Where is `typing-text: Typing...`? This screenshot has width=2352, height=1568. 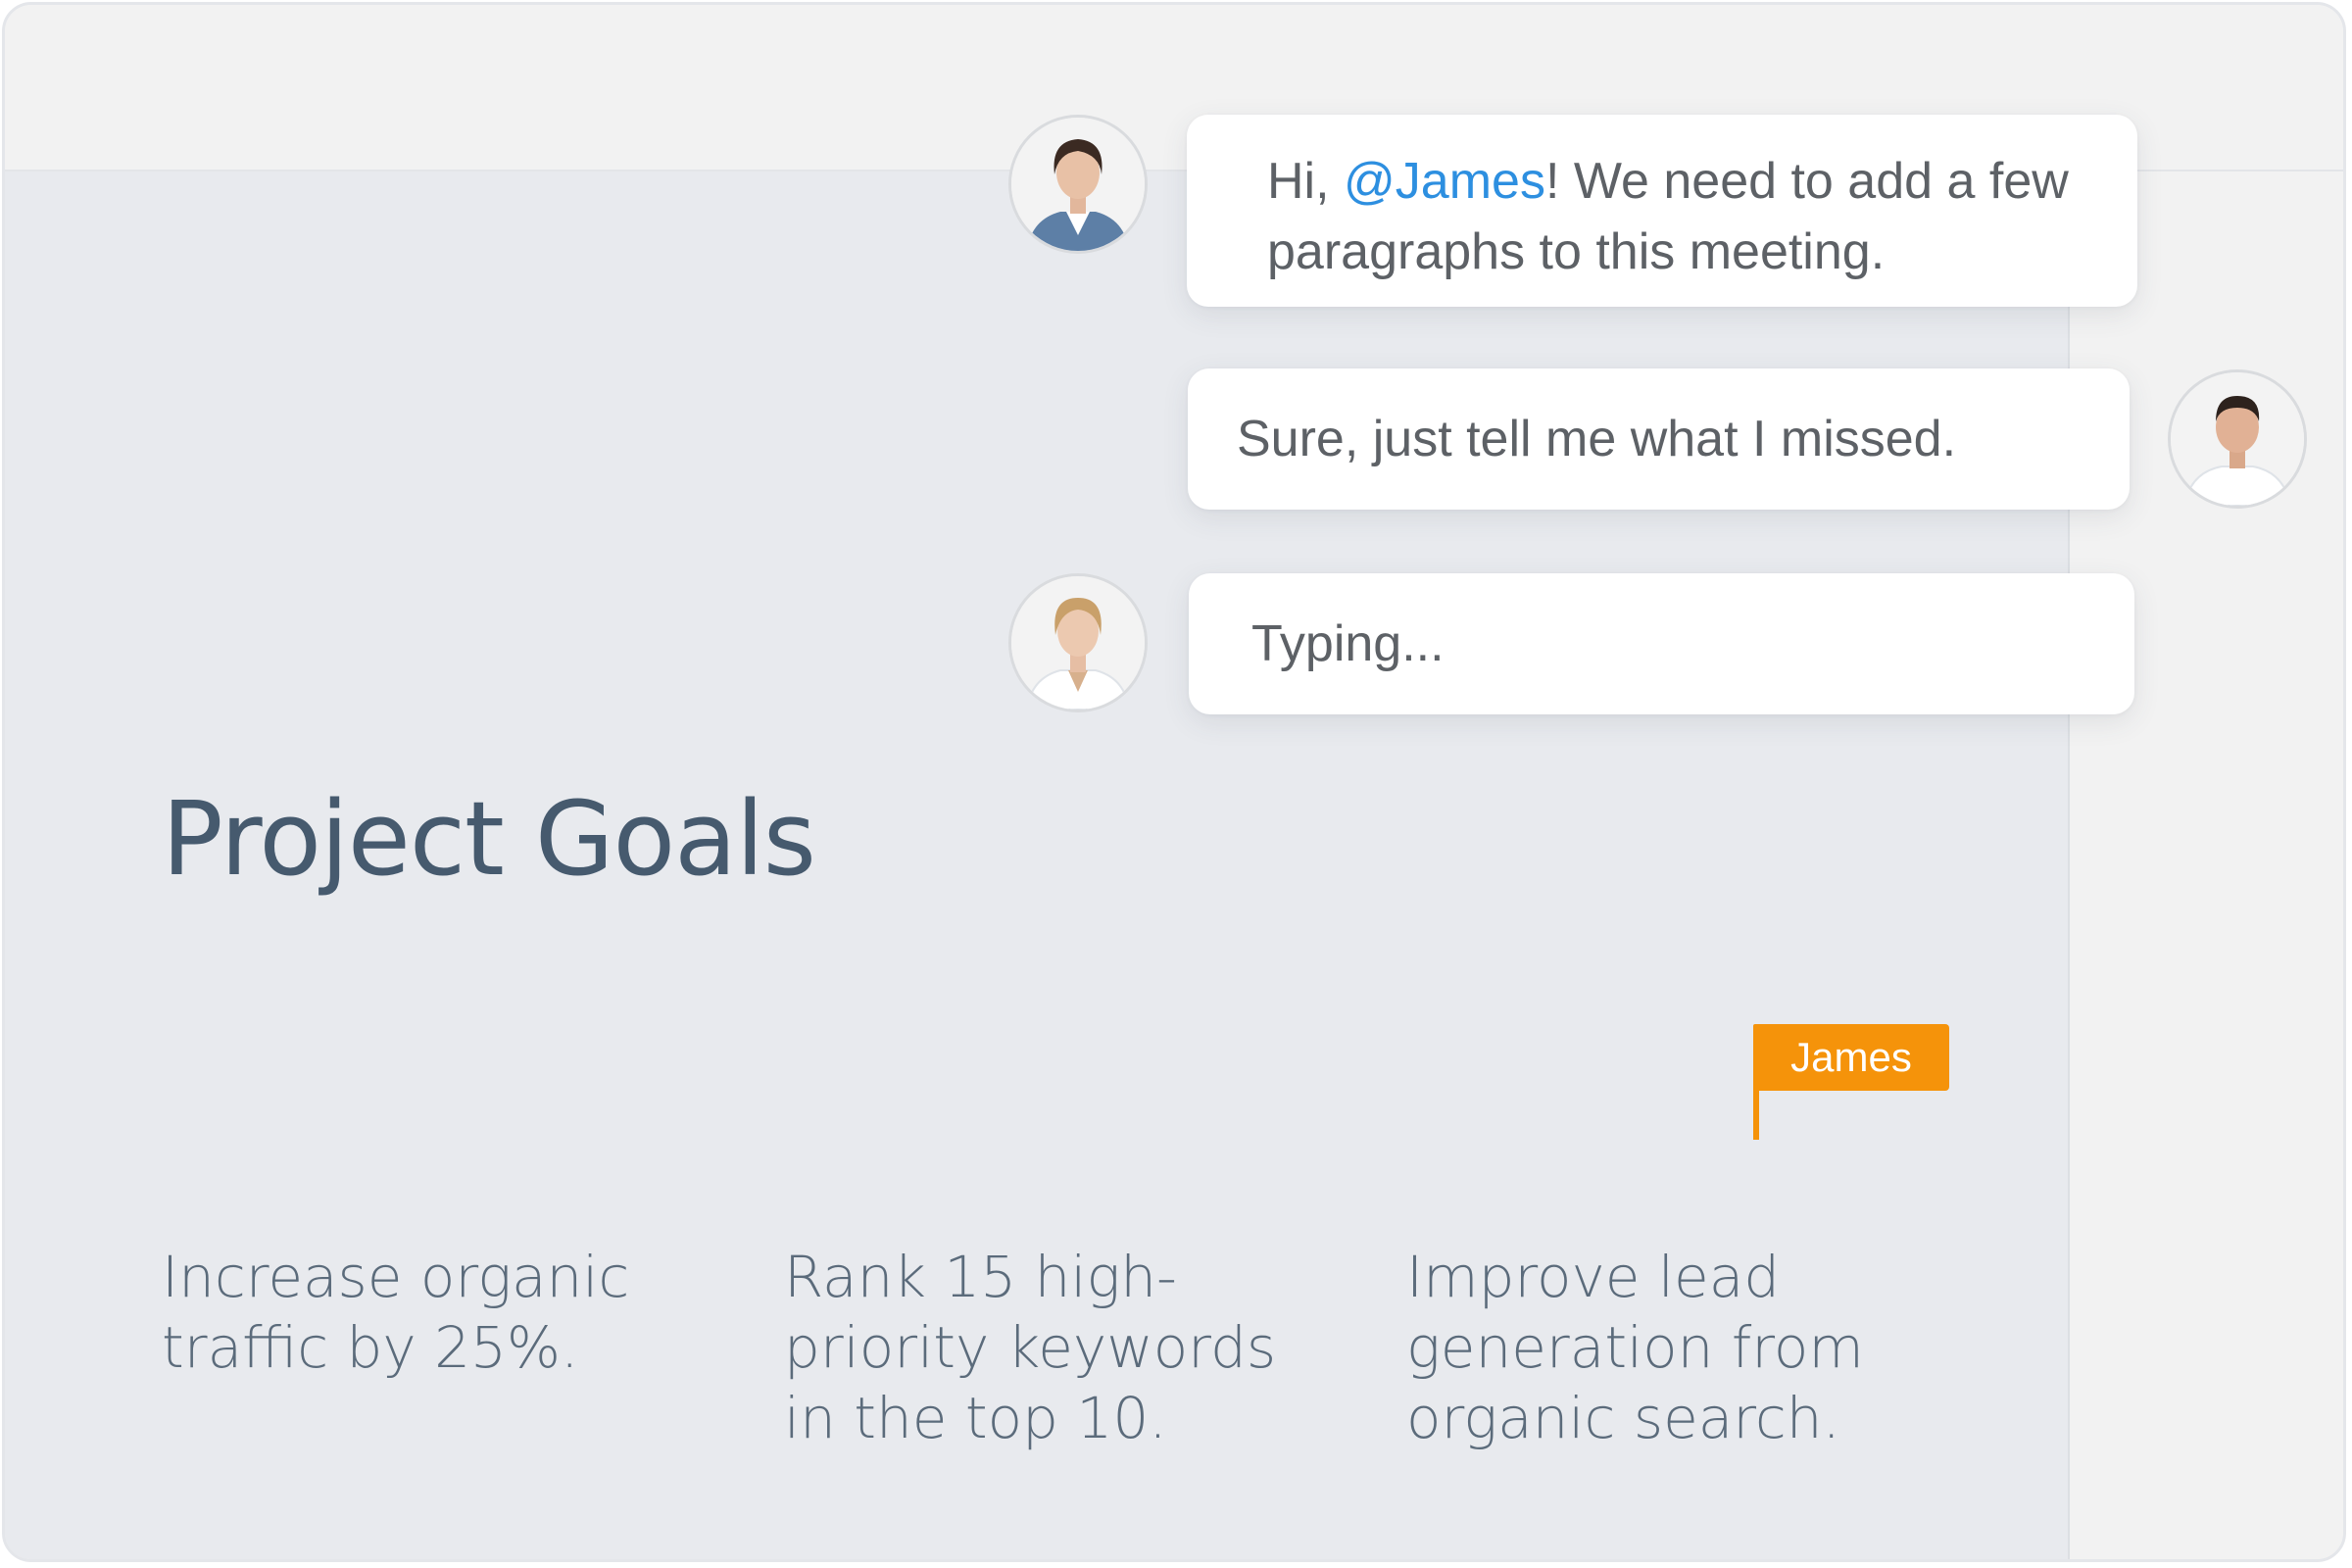
typing-text: Typing... is located at coordinates (1348, 643).